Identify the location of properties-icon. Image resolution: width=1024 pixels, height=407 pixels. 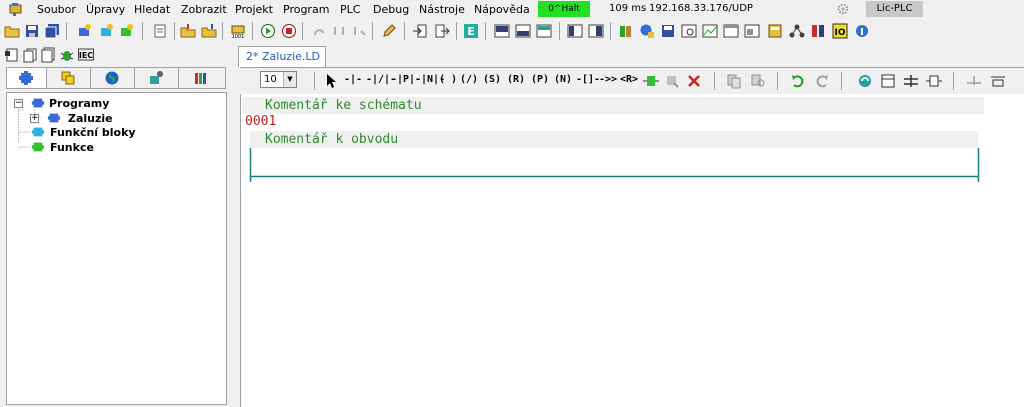
(160, 31).